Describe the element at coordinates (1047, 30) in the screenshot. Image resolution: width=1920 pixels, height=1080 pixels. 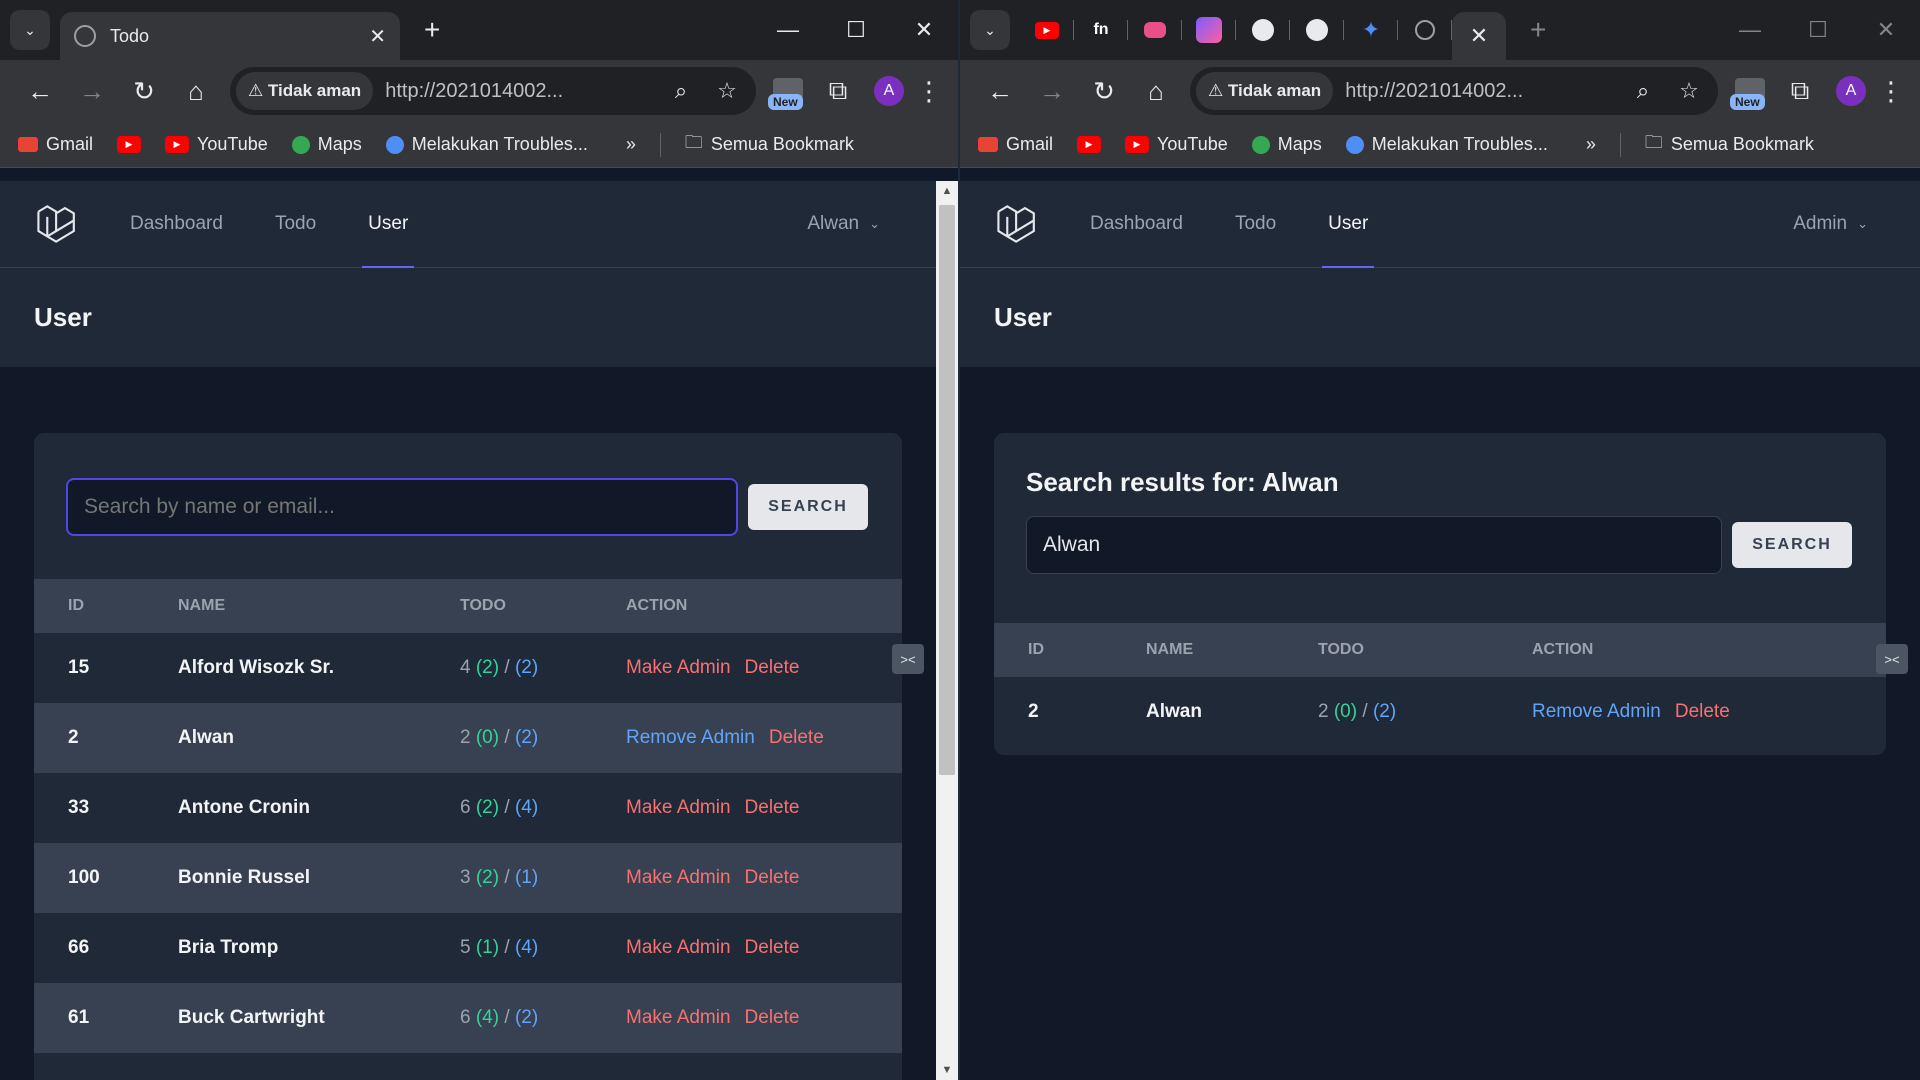
I see `tab-youtube: ▶` at that location.